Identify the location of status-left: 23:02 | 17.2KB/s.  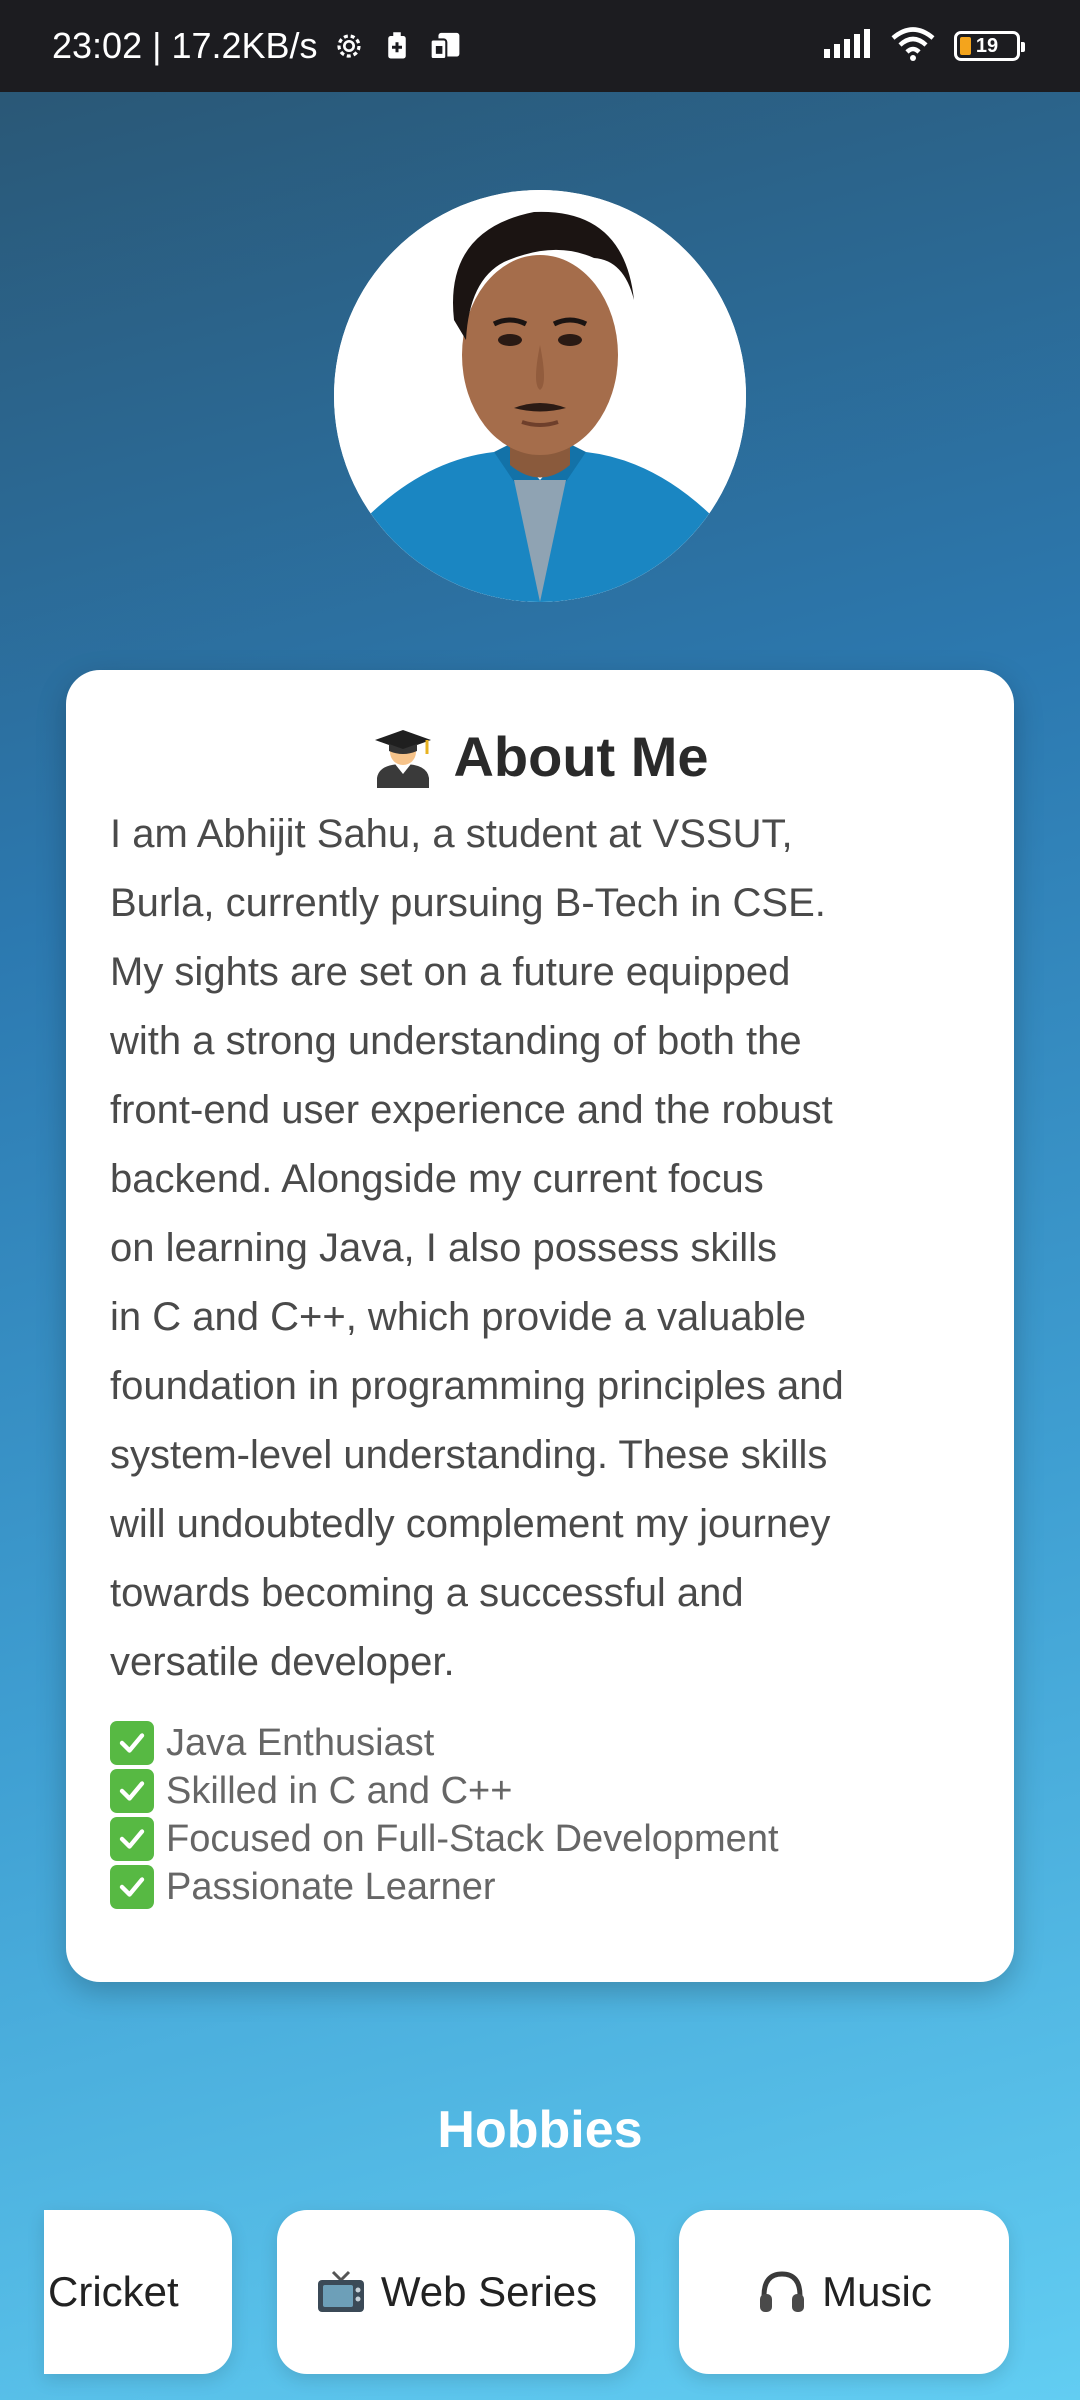
(257, 46).